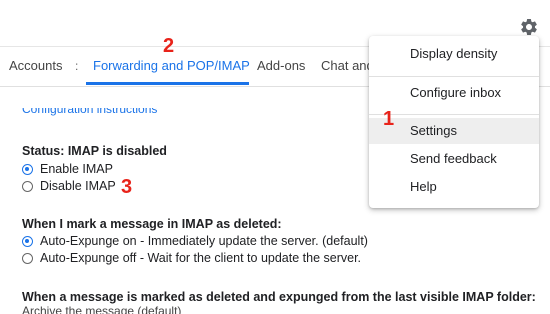  I want to click on configuration-instructions-link: Configuration instructions, so click(89, 112).